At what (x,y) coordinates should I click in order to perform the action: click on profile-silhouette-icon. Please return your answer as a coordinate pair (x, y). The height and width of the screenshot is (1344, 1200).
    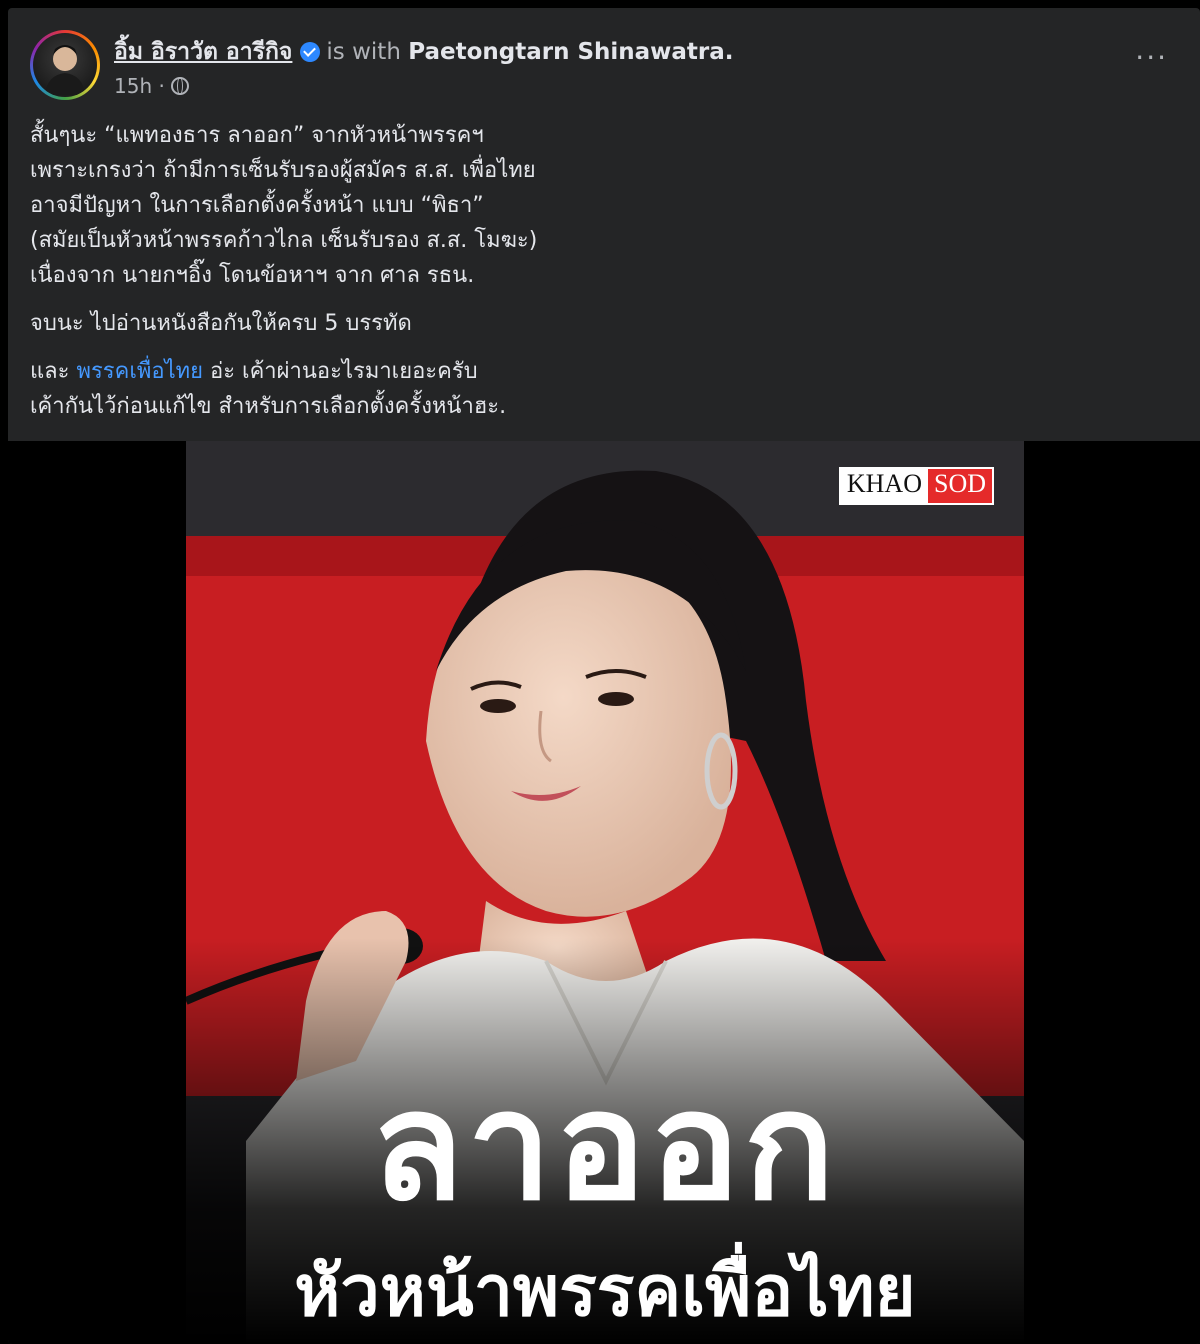
    Looking at the image, I should click on (65, 70).